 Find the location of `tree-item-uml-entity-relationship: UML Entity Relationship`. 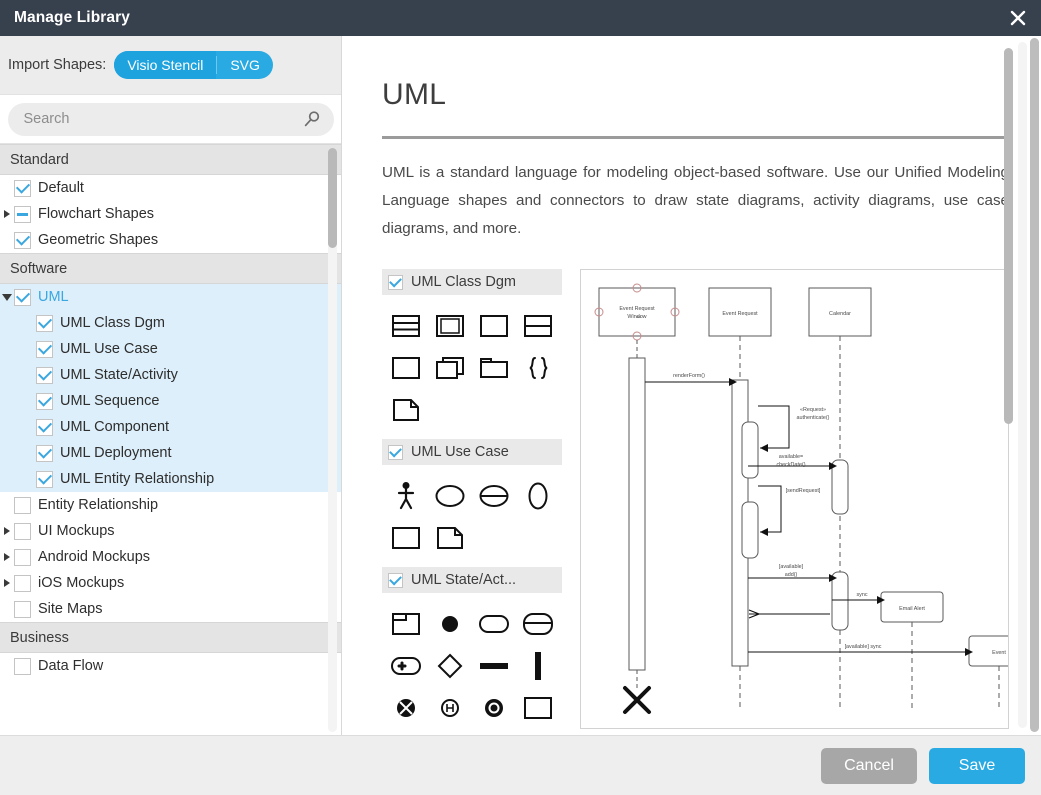

tree-item-uml-entity-relationship: UML Entity Relationship is located at coordinates (170, 479).